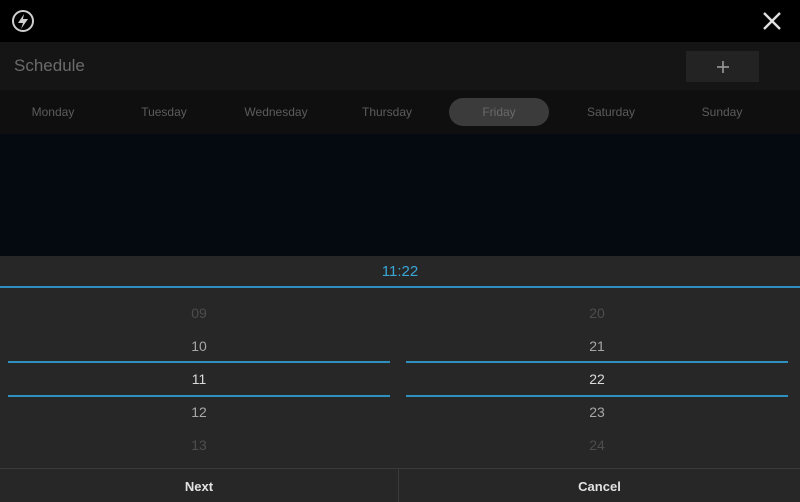 This screenshot has height=502, width=800. Describe the element at coordinates (597, 412) in the screenshot. I see `minute-option: 23` at that location.